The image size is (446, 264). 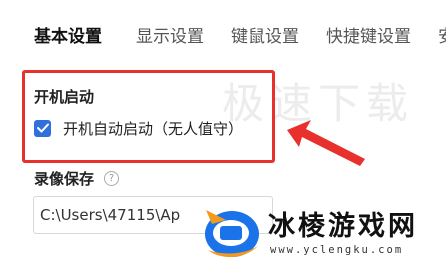 What do you see at coordinates (64, 179) in the screenshot?
I see `recording-section-title: 录像保存` at bounding box center [64, 179].